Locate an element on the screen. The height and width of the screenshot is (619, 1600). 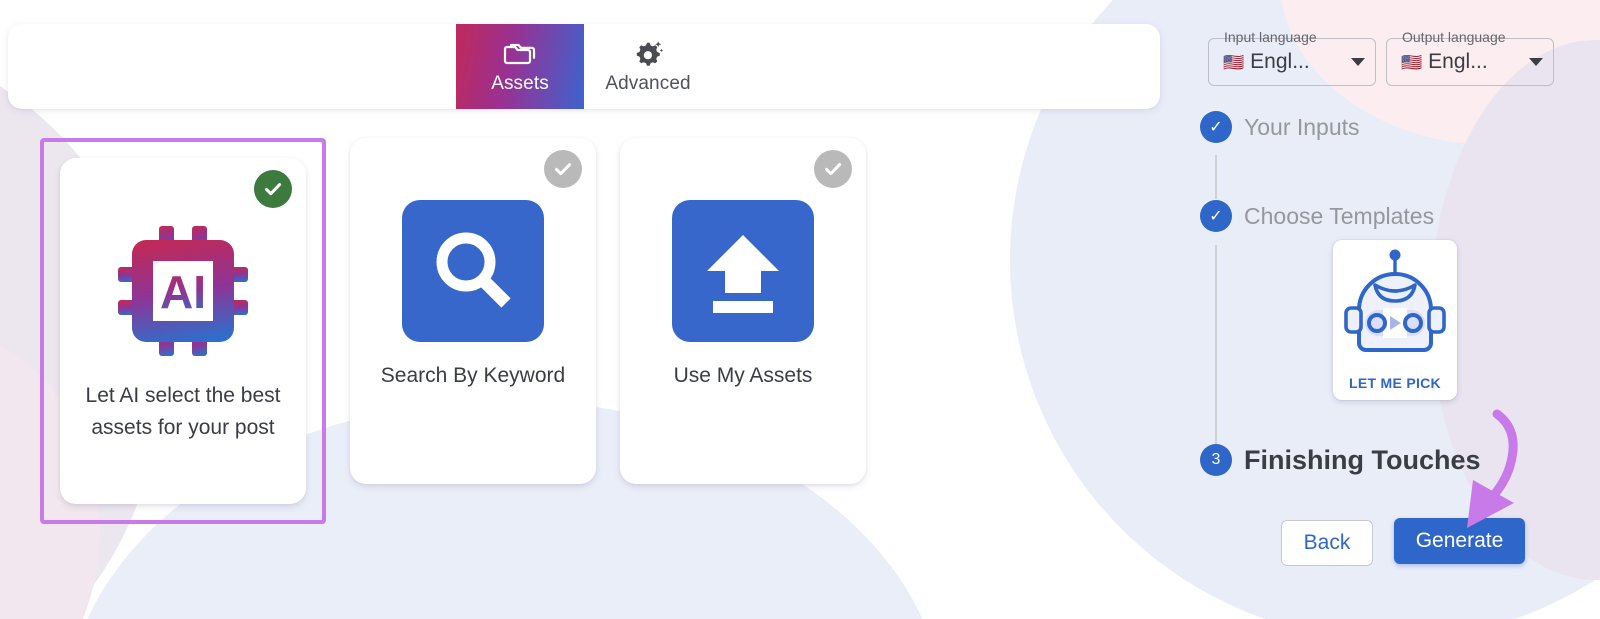
tab-assets: Assets is located at coordinates (520, 66).